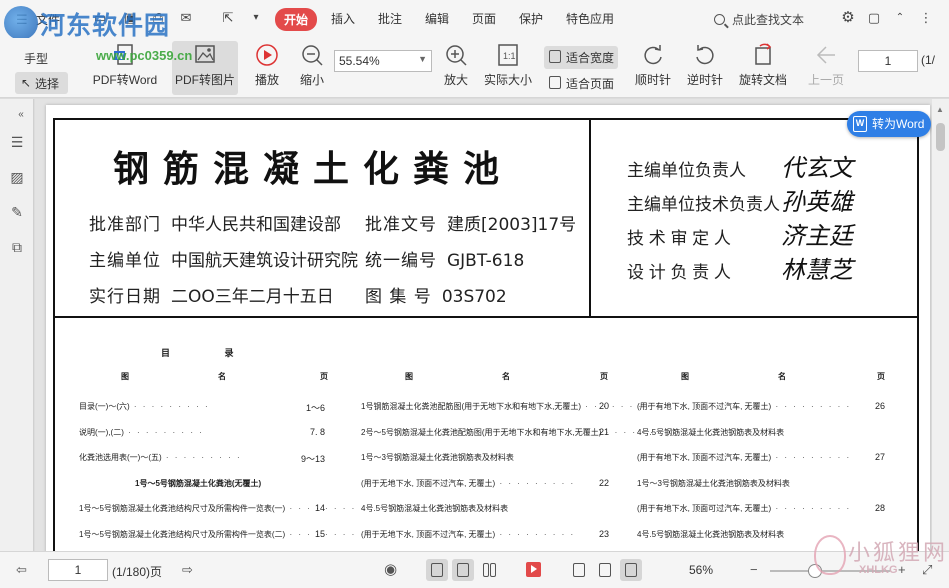  Describe the element at coordinates (826, 55) in the screenshot. I see `left-arrow-icon` at that location.